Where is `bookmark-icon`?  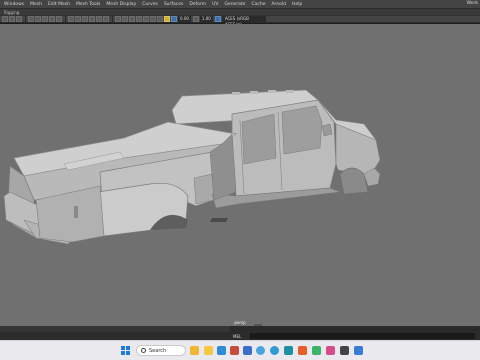 bookmark-icon is located at coordinates (19, 19).